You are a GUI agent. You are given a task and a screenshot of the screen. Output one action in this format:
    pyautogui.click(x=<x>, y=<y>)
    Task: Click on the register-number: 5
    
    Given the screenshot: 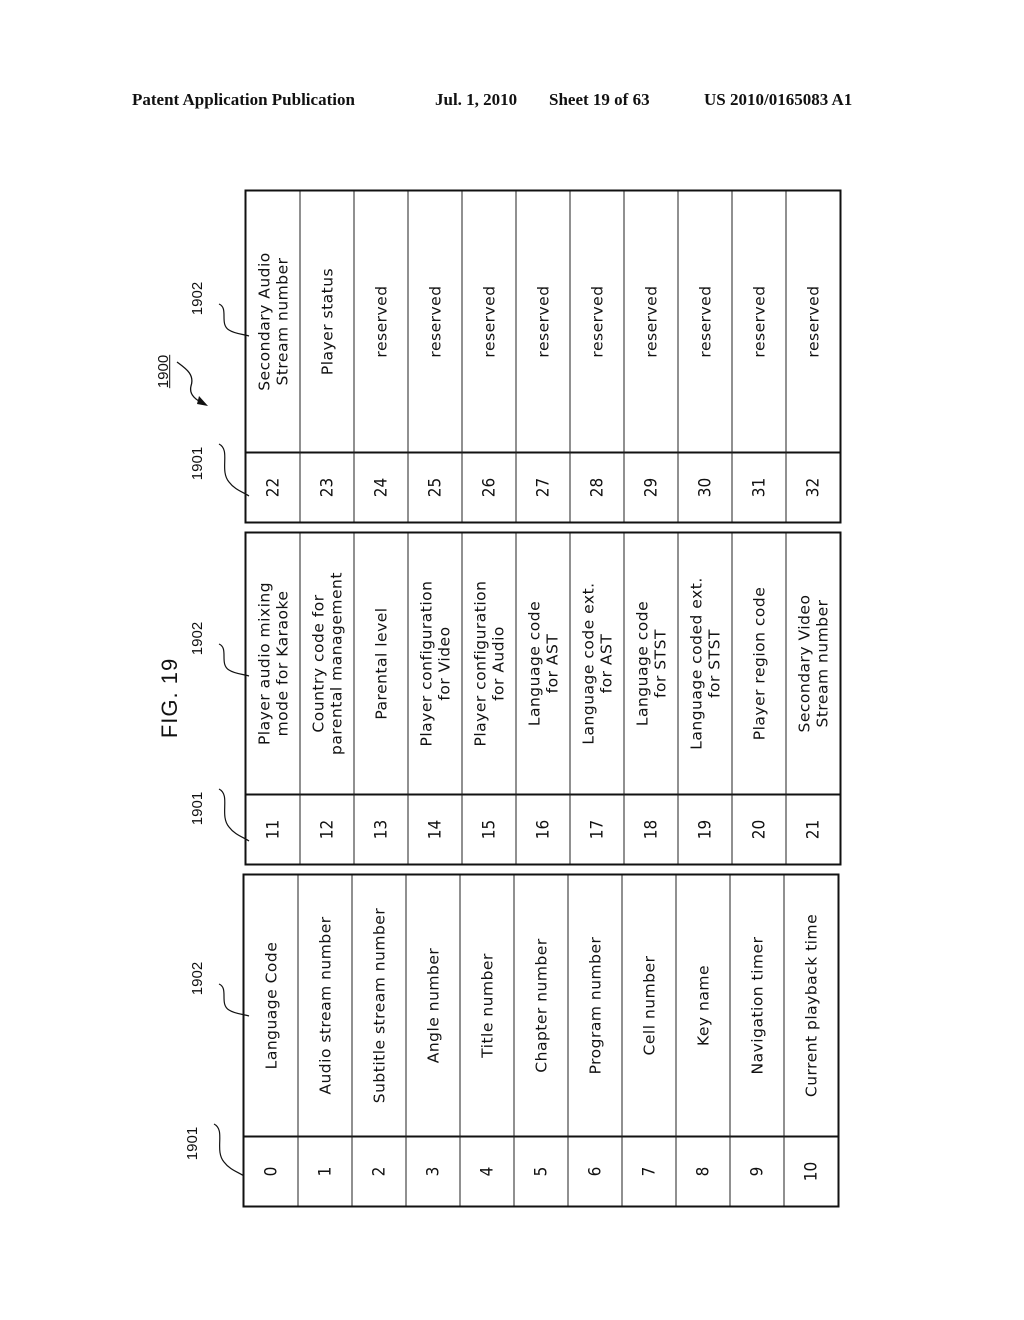 What is the action you would take?
    pyautogui.click(x=541, y=1170)
    